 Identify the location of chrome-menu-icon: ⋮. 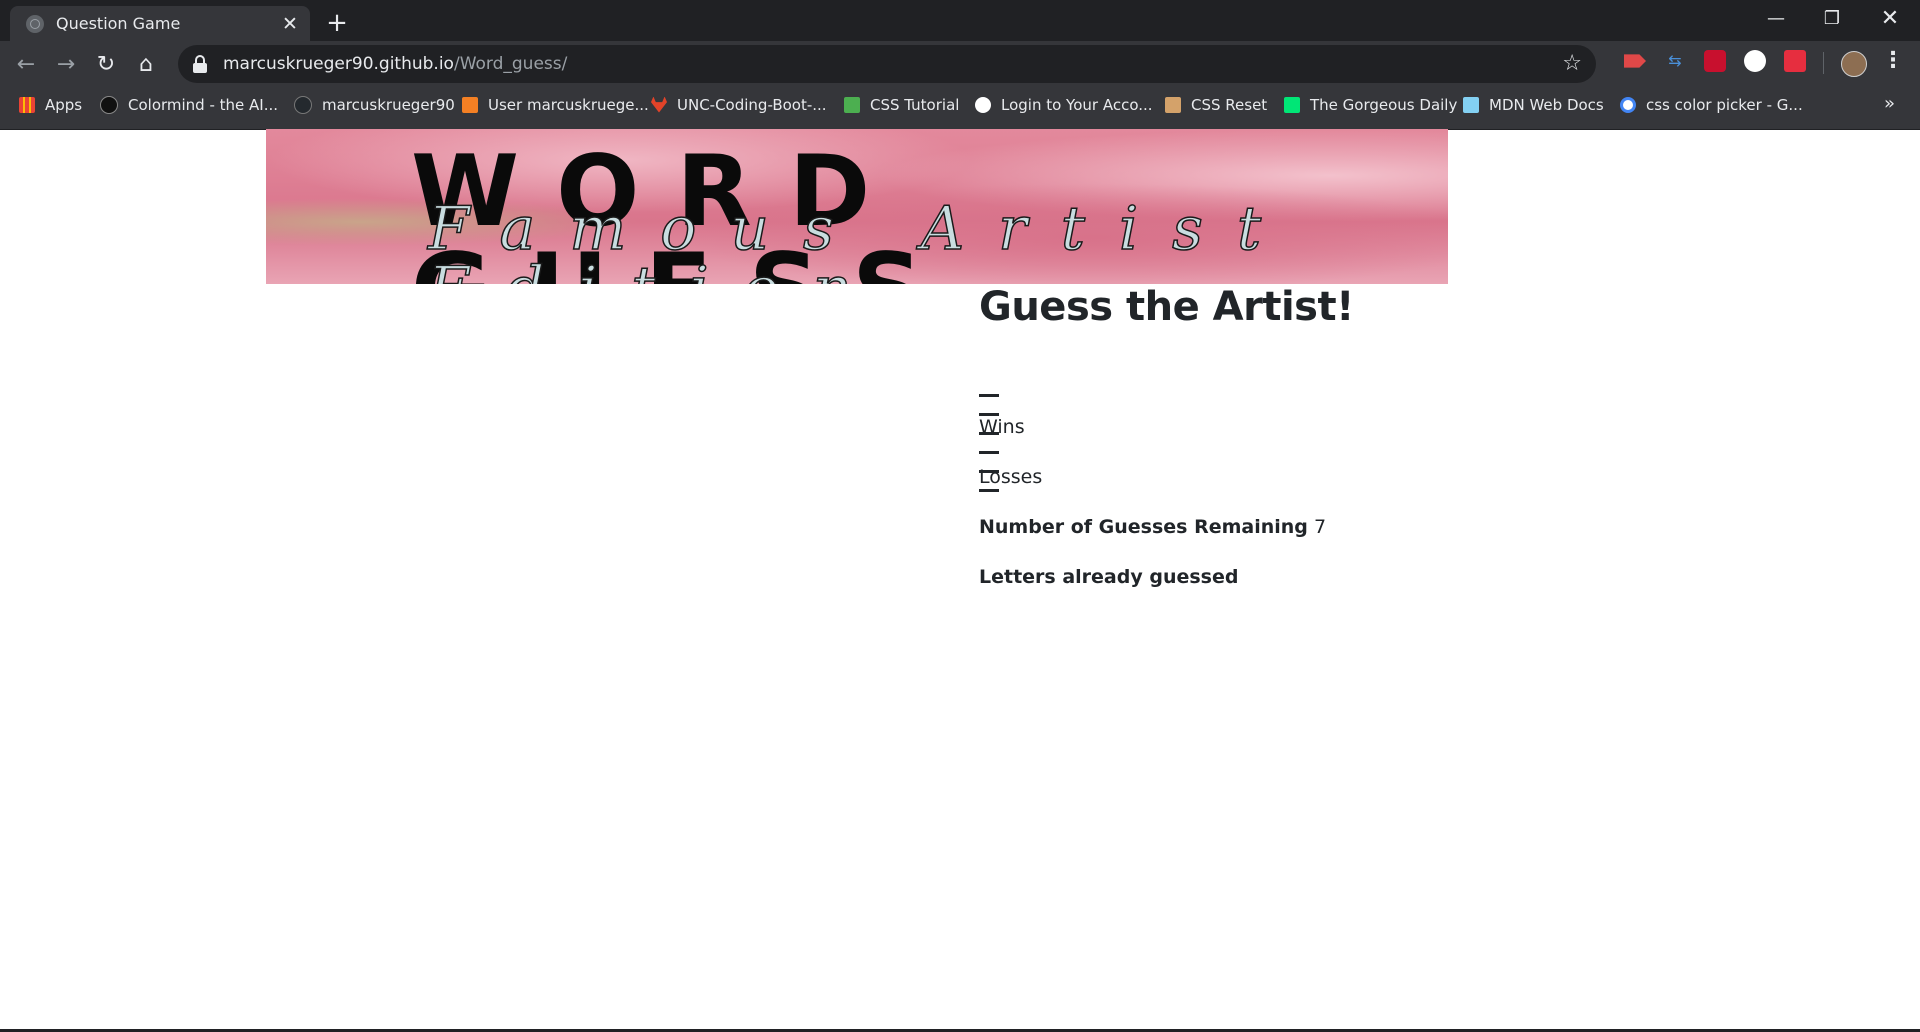
(1893, 60).